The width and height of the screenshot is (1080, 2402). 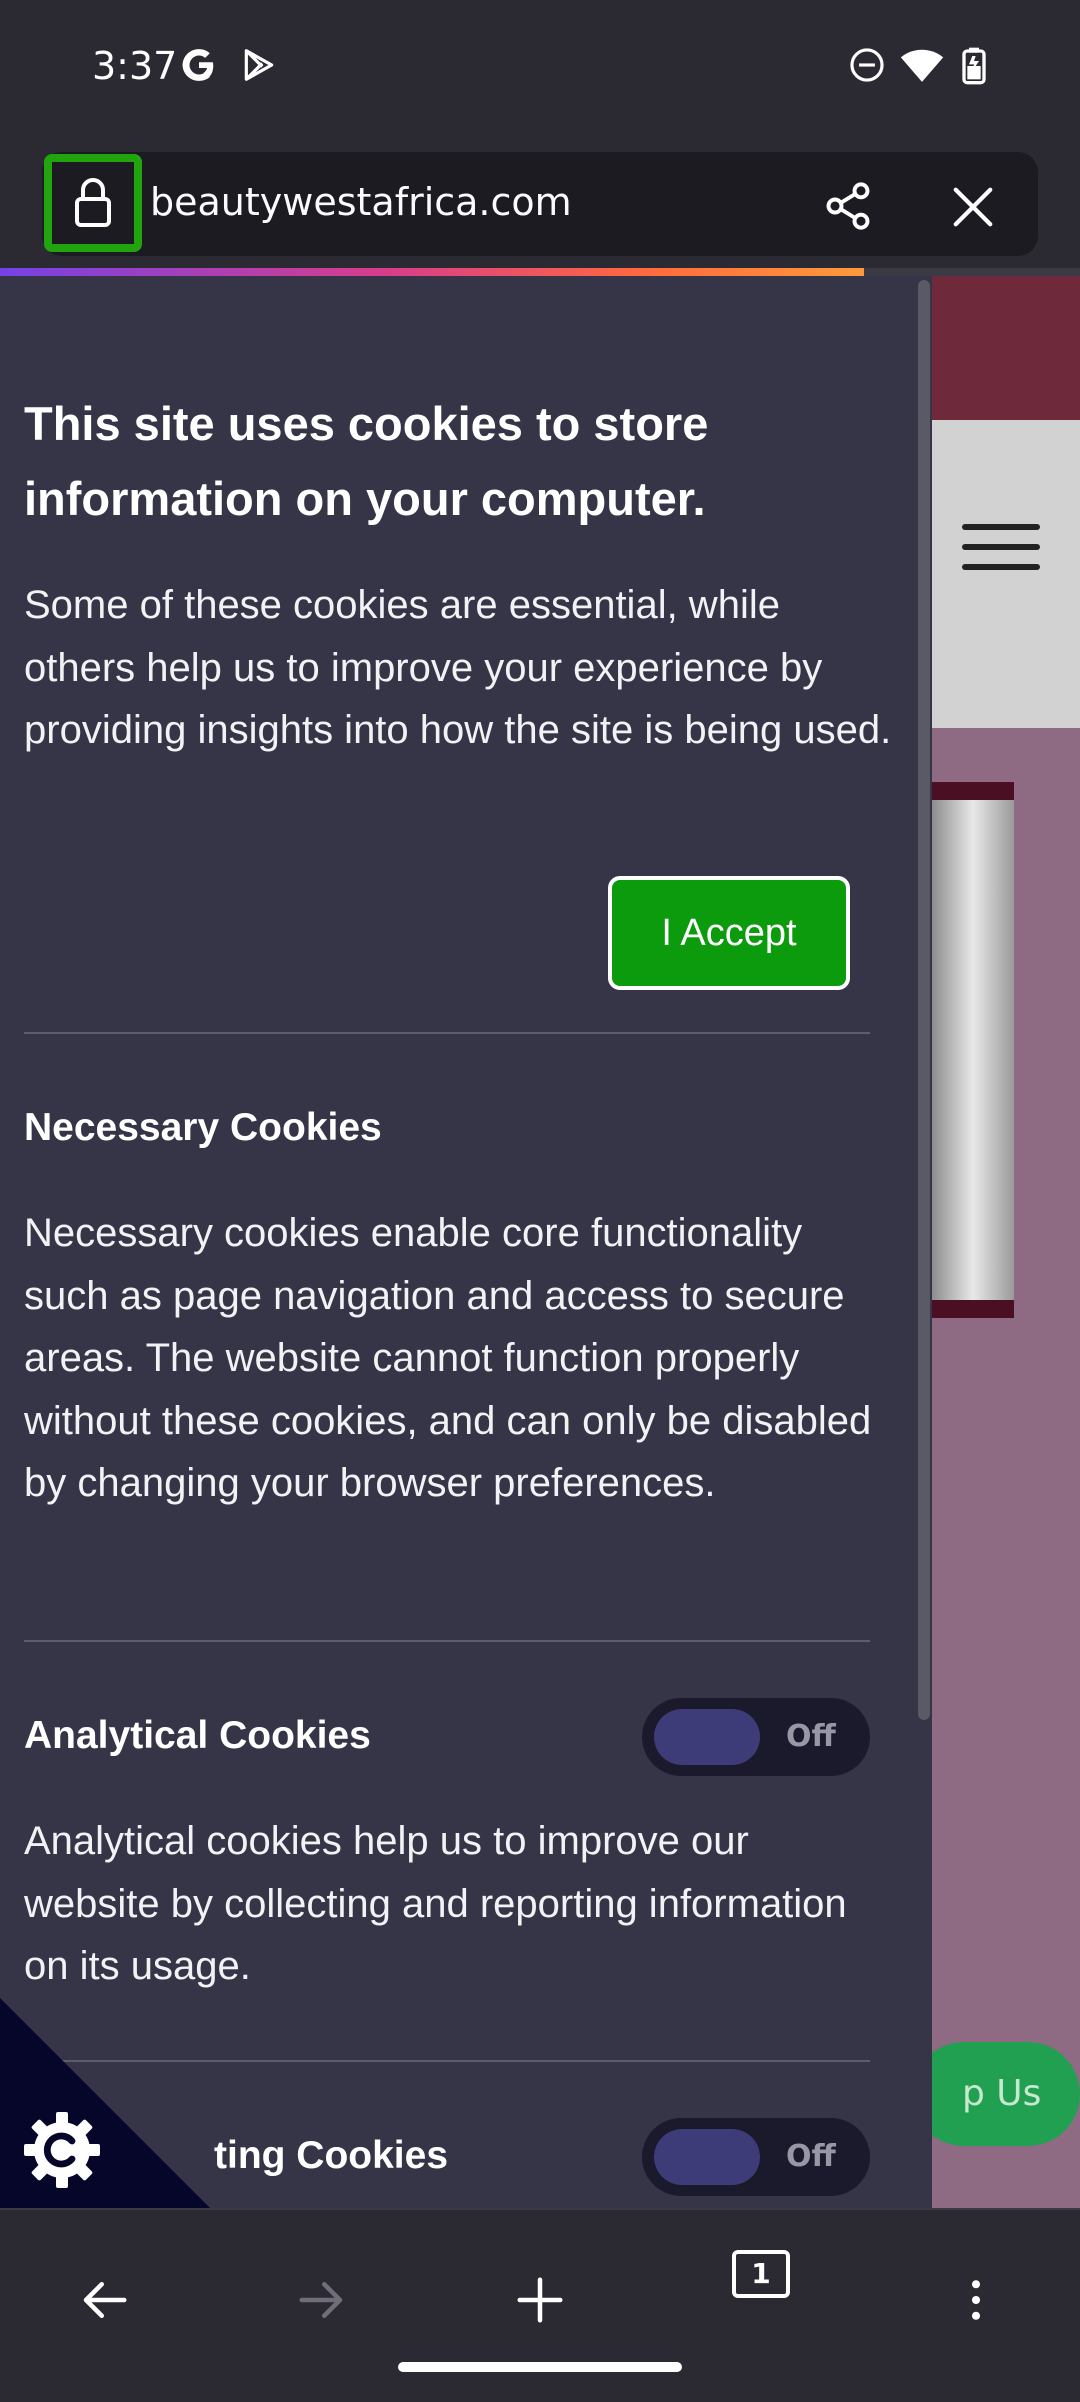 What do you see at coordinates (540, 70) in the screenshot?
I see `status-bar: 3:37` at bounding box center [540, 70].